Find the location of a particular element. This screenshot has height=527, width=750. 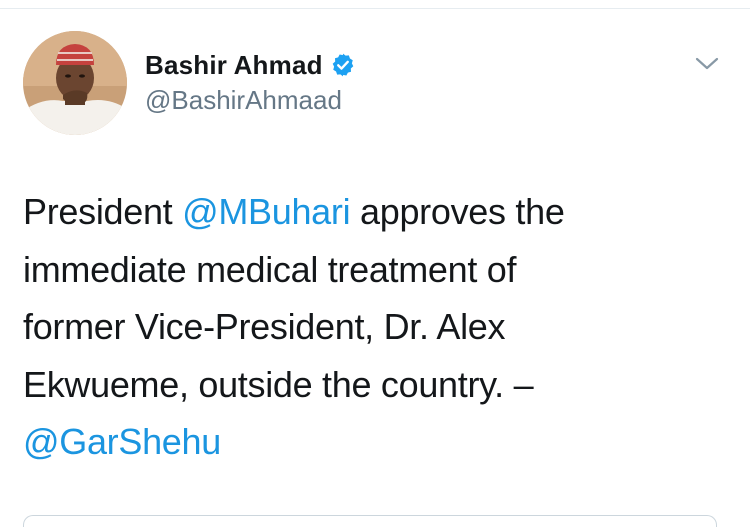

tweet-line: @GarShehu is located at coordinates (368, 442).